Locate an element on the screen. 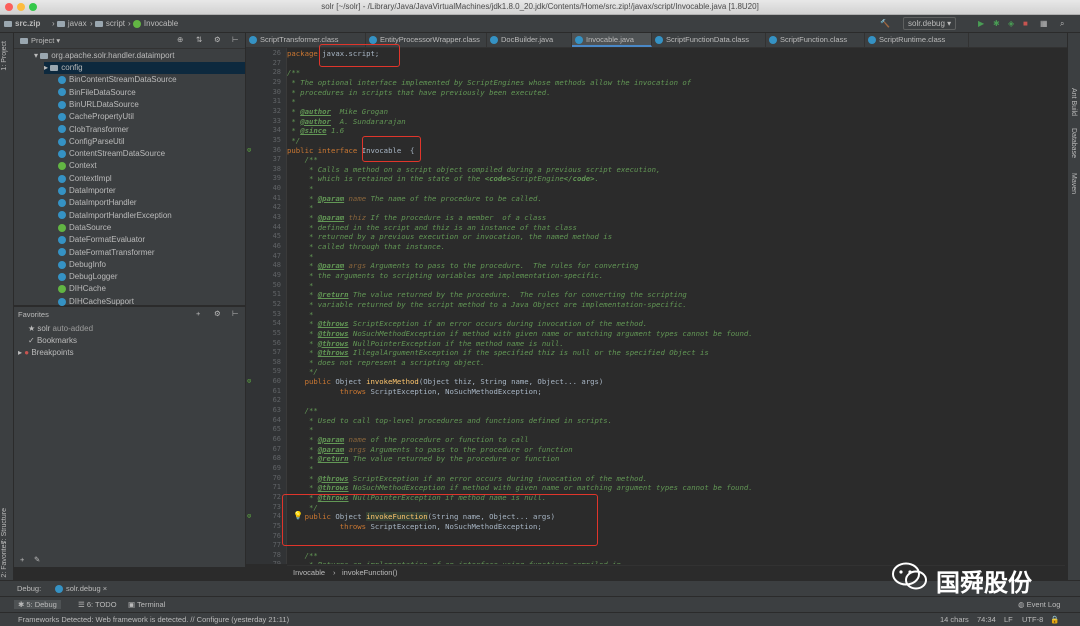 The width and height of the screenshot is (1080, 626). nav-crumb-script: › script is located at coordinates (107, 23).